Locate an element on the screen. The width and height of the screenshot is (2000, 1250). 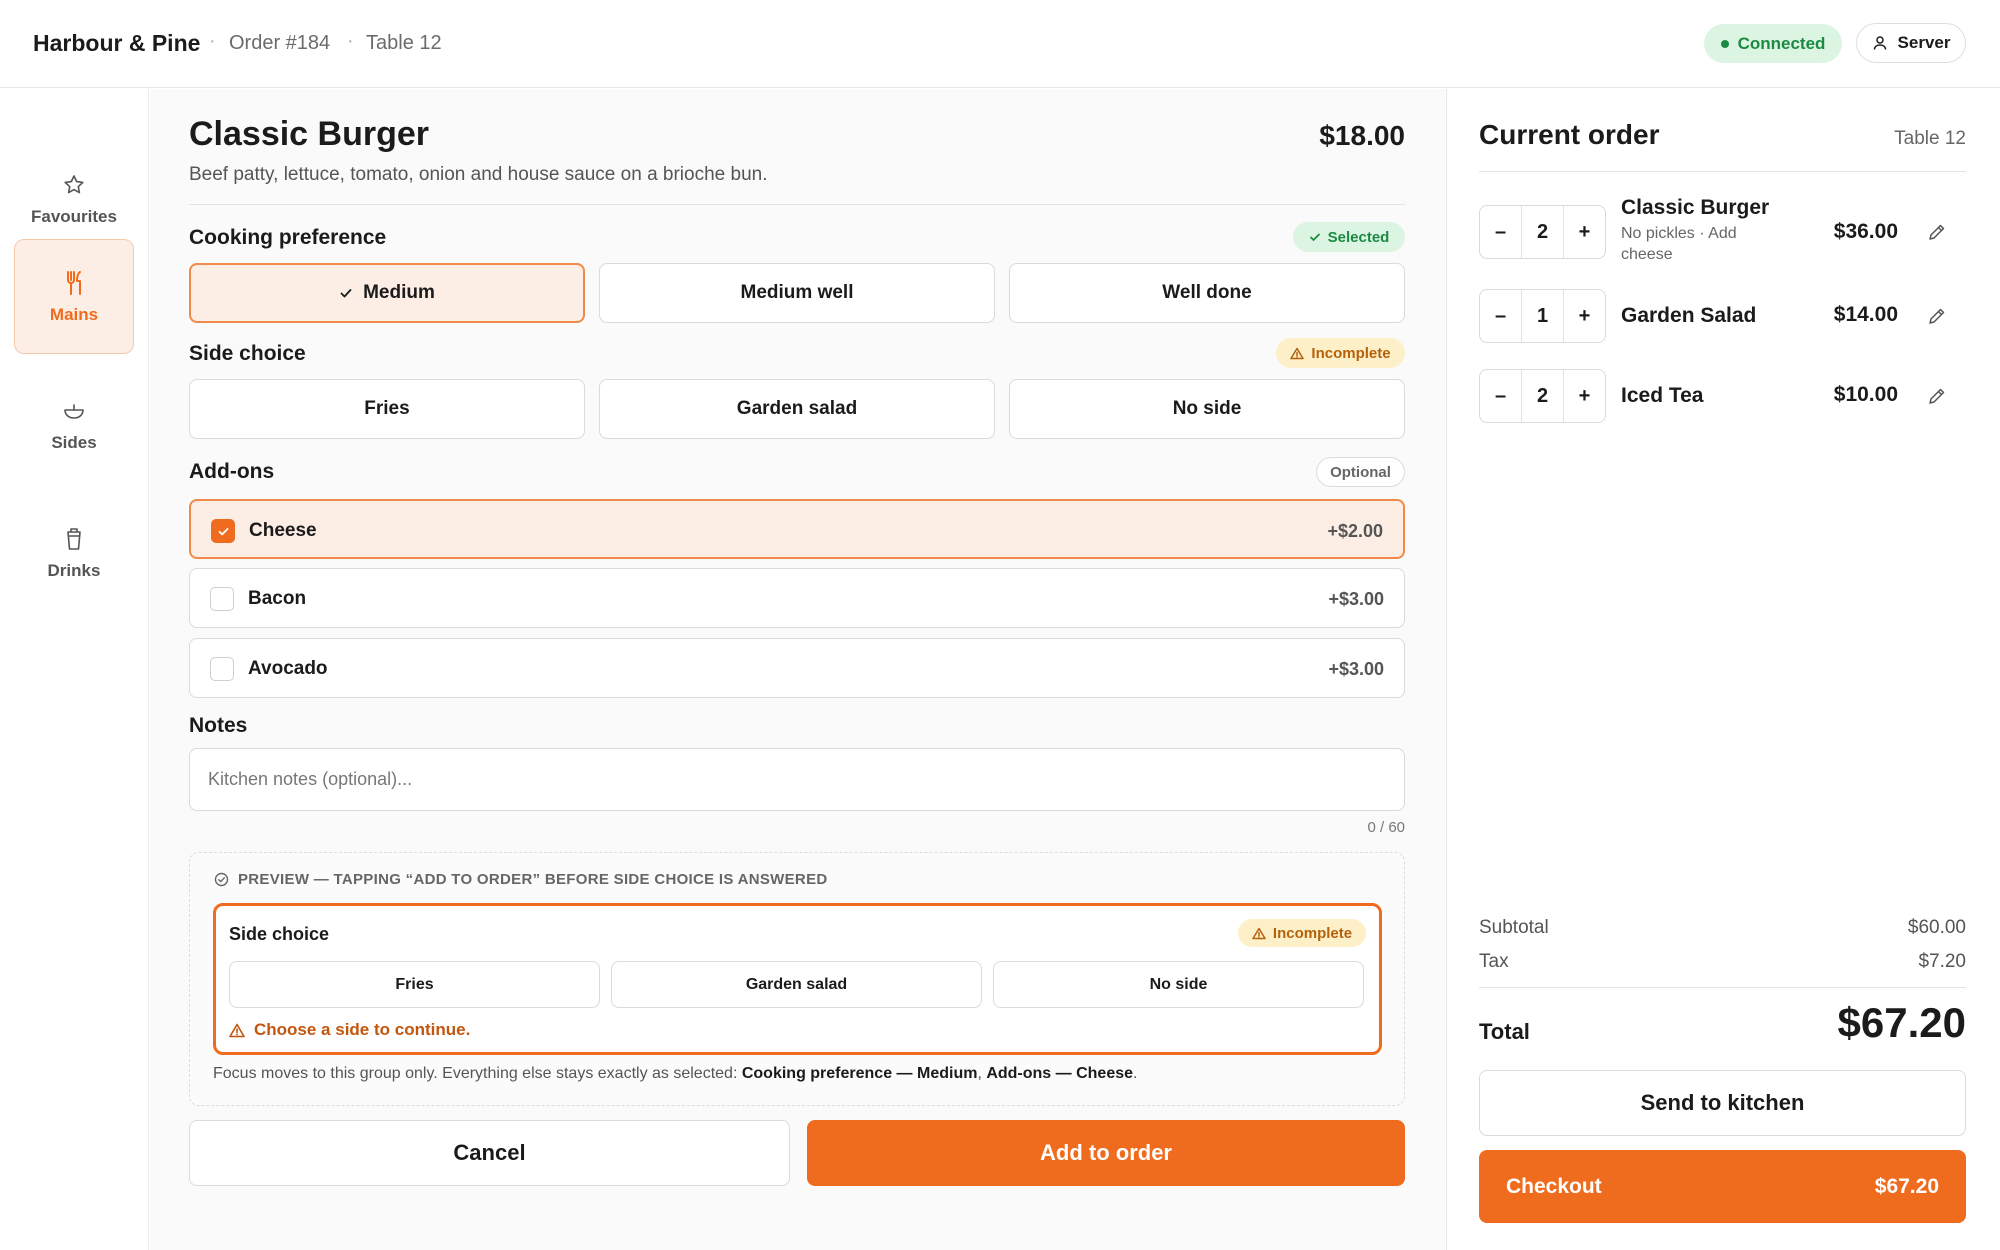
order-item-price: $36.00 is located at coordinates (1865, 231).